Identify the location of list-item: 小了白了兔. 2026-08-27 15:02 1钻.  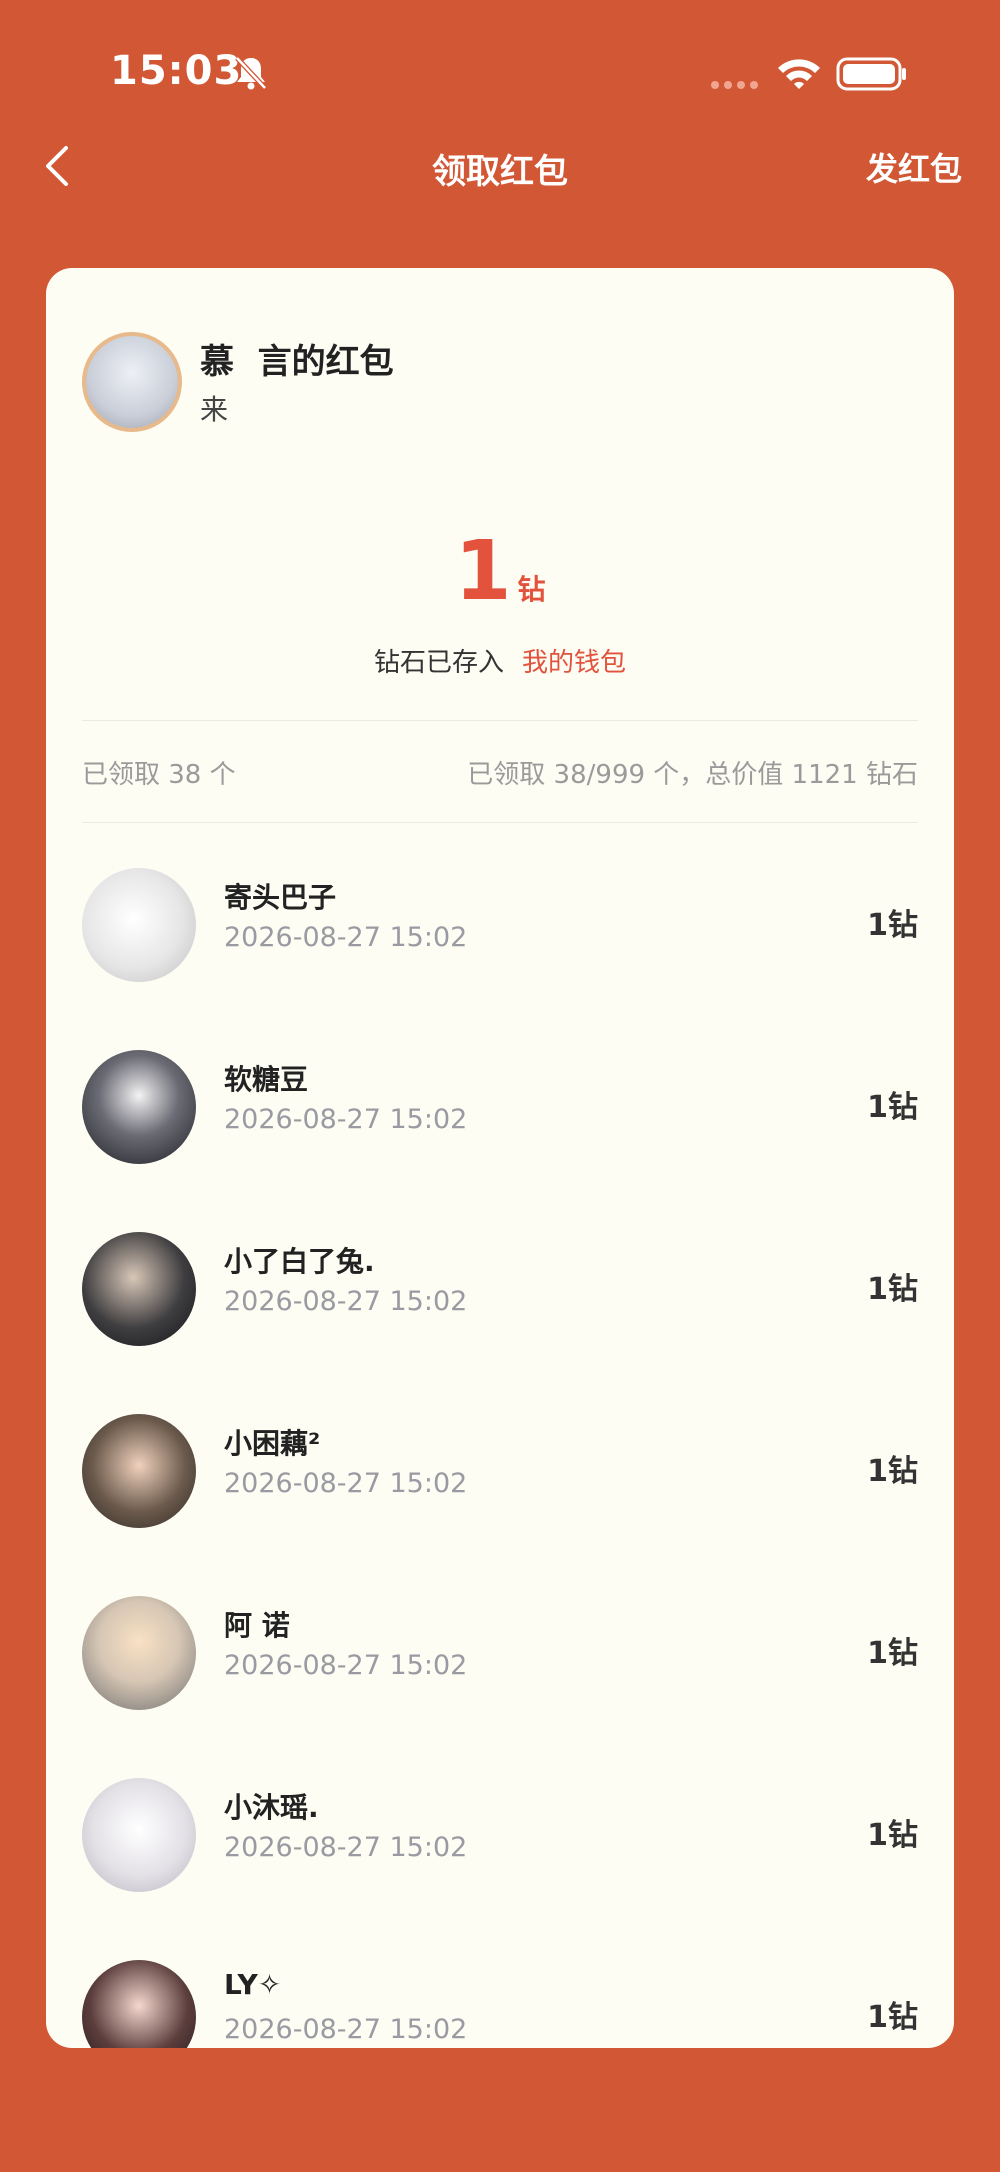
(500, 1299).